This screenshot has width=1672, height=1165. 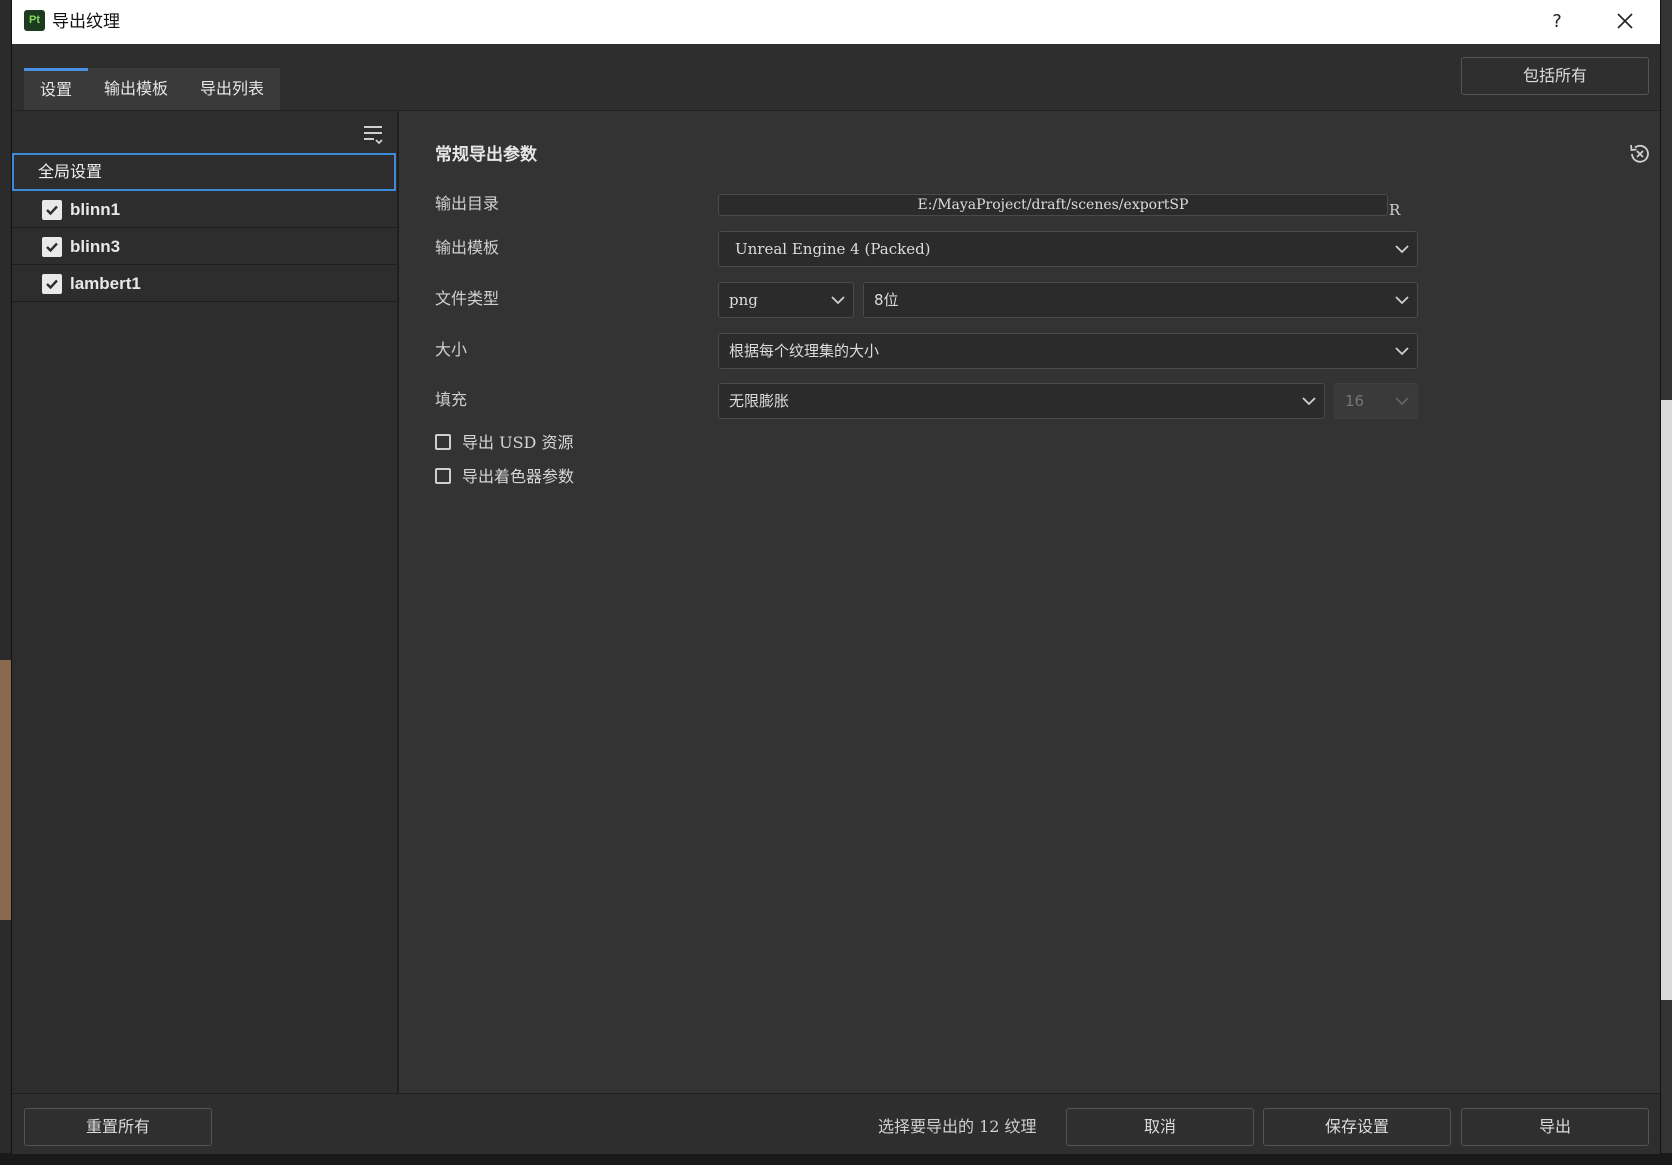 What do you see at coordinates (204, 209) in the screenshot?
I see `texture-set-row: blinn1` at bounding box center [204, 209].